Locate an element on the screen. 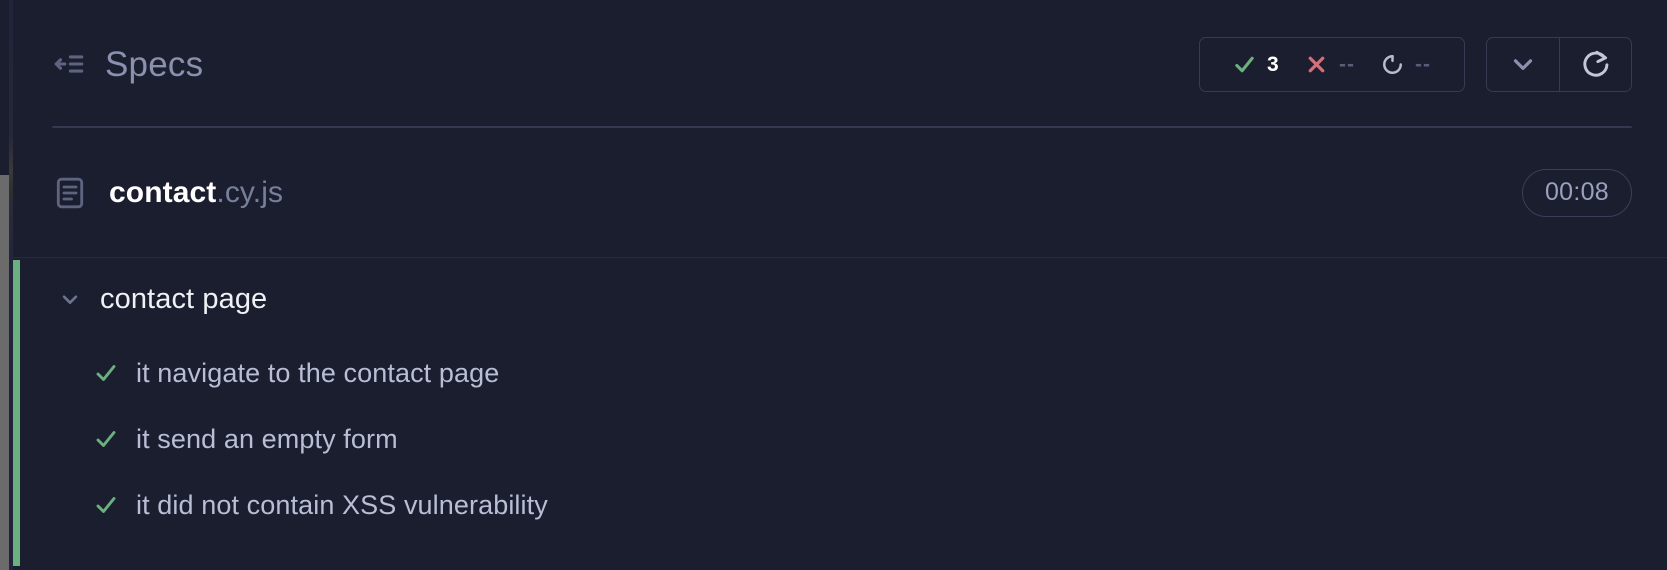 Image resolution: width=1667 pixels, height=570 pixels. stat-failed-value: -- is located at coordinates (1347, 64).